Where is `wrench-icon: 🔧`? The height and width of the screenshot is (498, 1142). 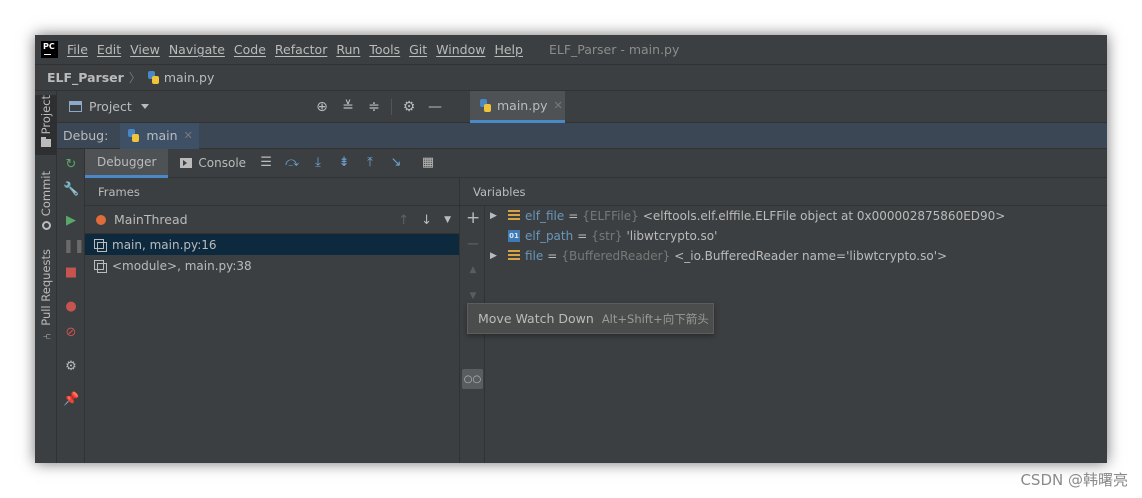
wrench-icon: 🔧 is located at coordinates (71, 190).